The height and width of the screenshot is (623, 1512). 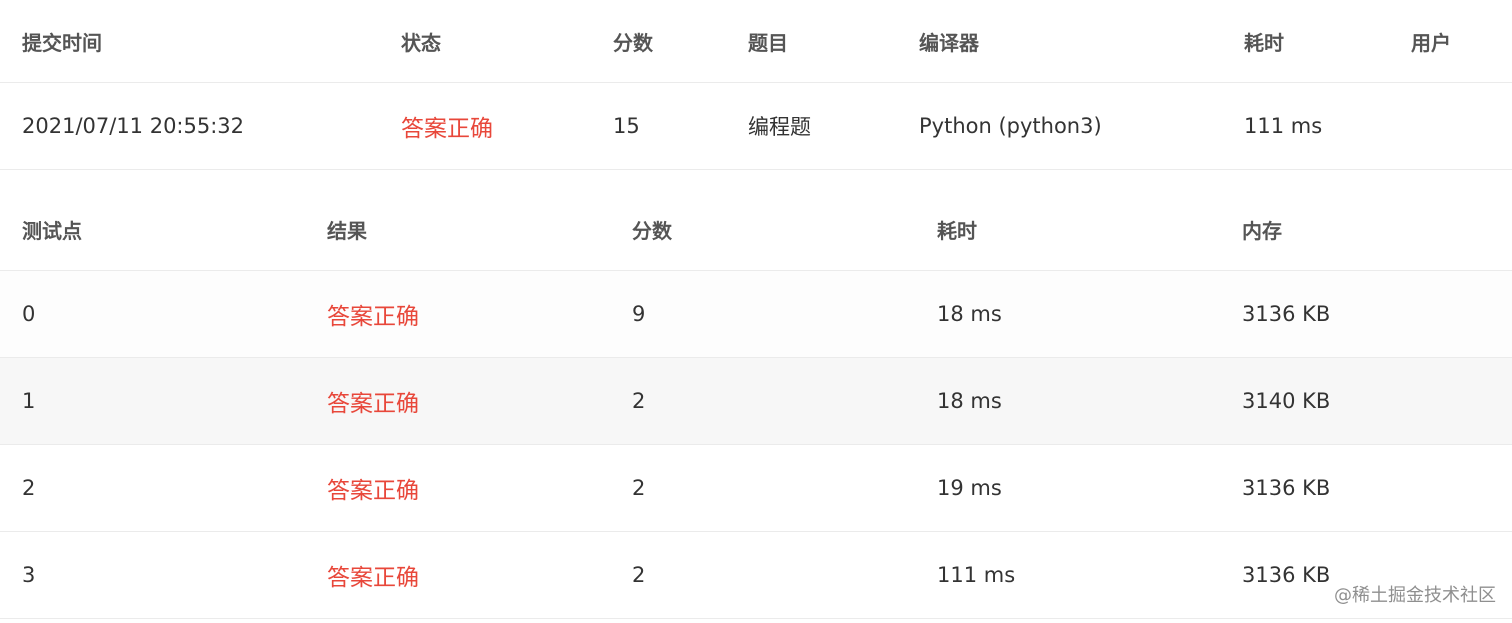 What do you see at coordinates (626, 126) in the screenshot?
I see `submission-score: 15` at bounding box center [626, 126].